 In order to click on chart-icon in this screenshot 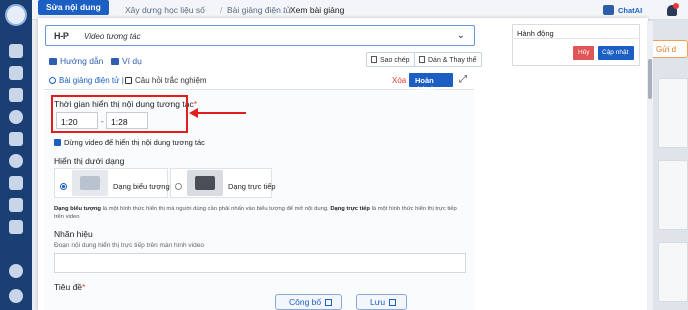, I will do `click(16, 271)`.